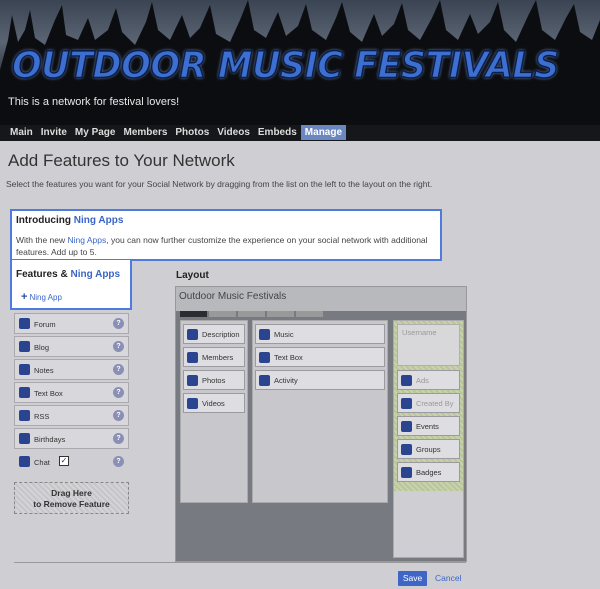 The height and width of the screenshot is (589, 600). Describe the element at coordinates (71, 285) in the screenshot. I see `features-header: Features & Ning Apps + Ning App` at that location.